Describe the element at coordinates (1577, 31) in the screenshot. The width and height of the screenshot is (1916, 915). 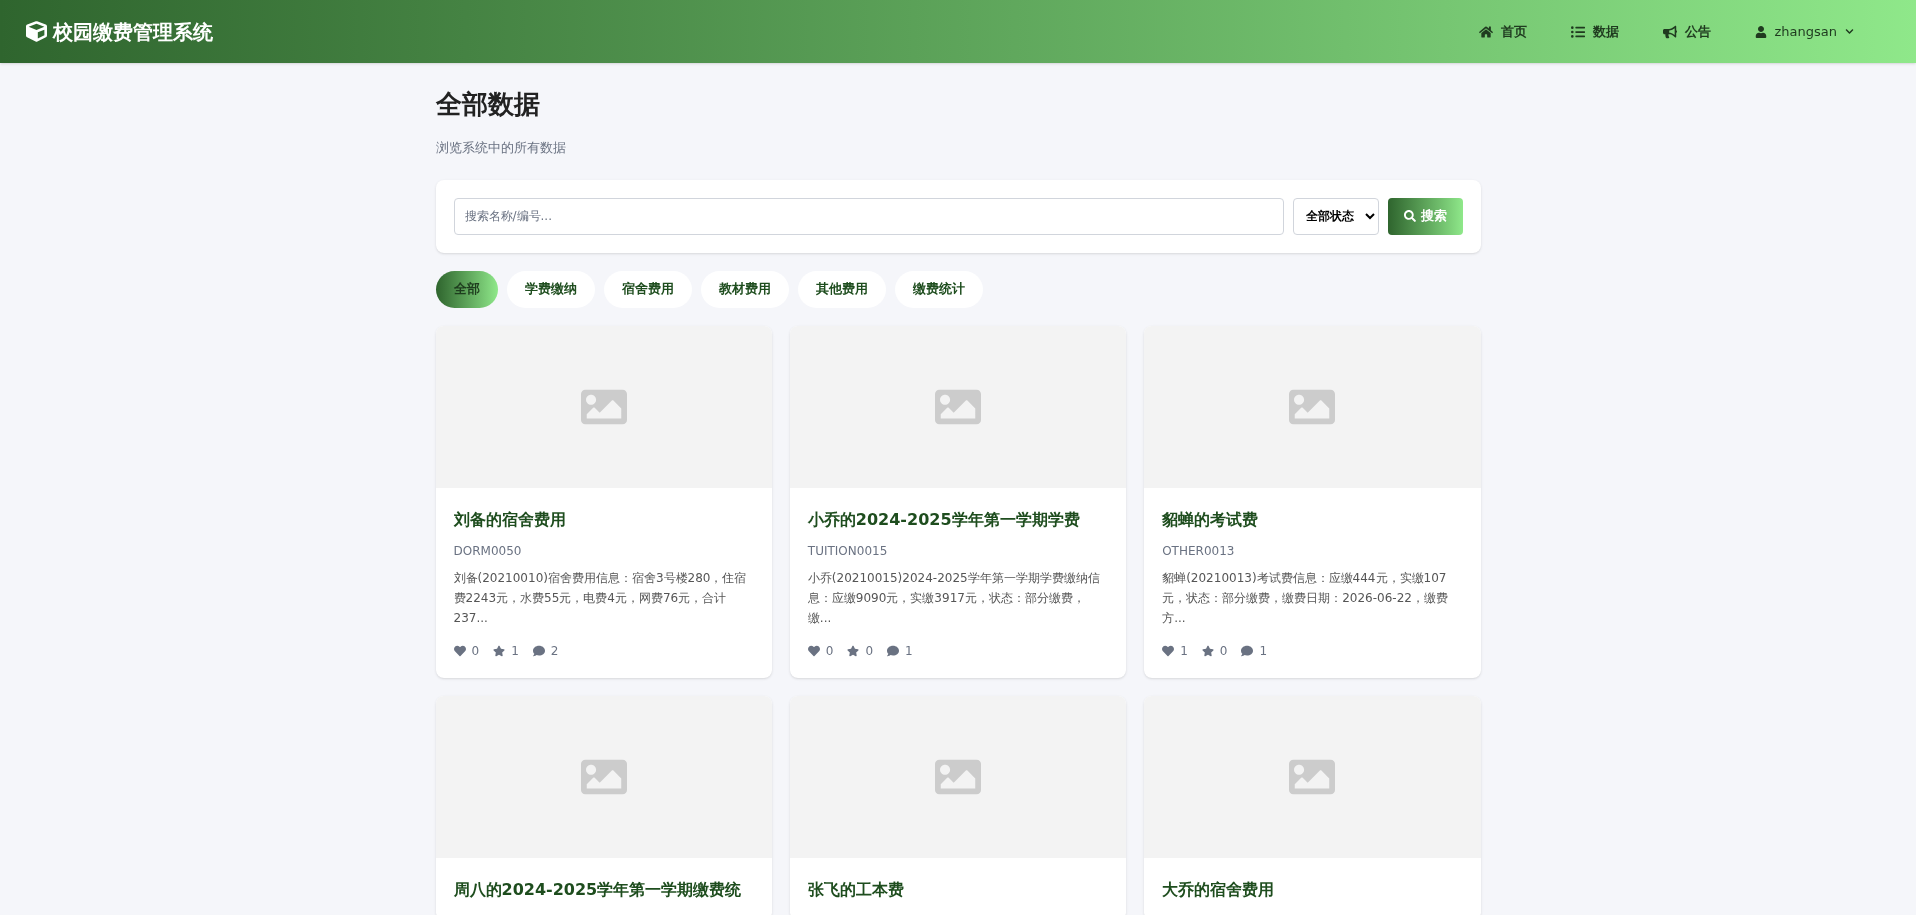
I see `list-icon` at that location.